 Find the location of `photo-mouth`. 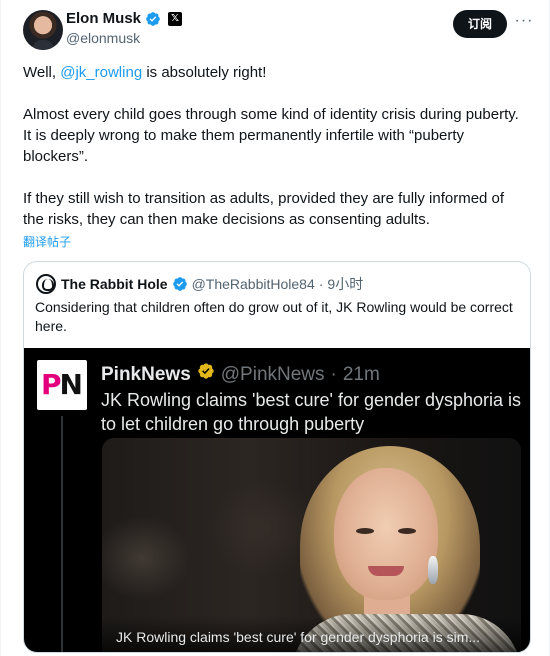

photo-mouth is located at coordinates (386, 571).